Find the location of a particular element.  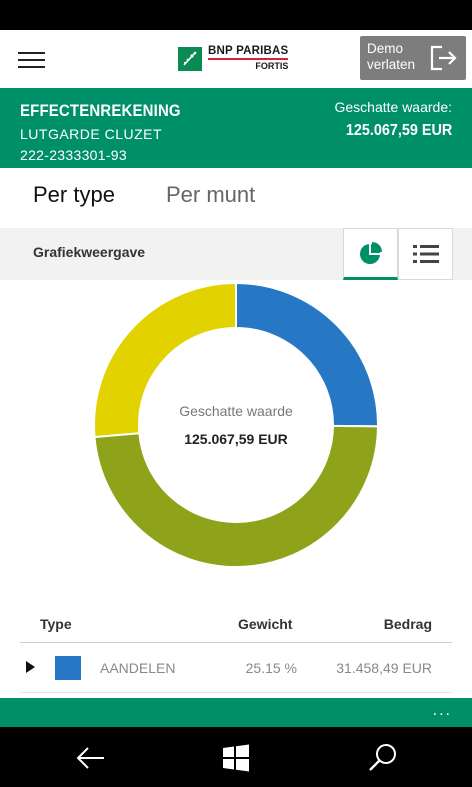

account-title: EFFECTENREKENING is located at coordinates (100, 110).